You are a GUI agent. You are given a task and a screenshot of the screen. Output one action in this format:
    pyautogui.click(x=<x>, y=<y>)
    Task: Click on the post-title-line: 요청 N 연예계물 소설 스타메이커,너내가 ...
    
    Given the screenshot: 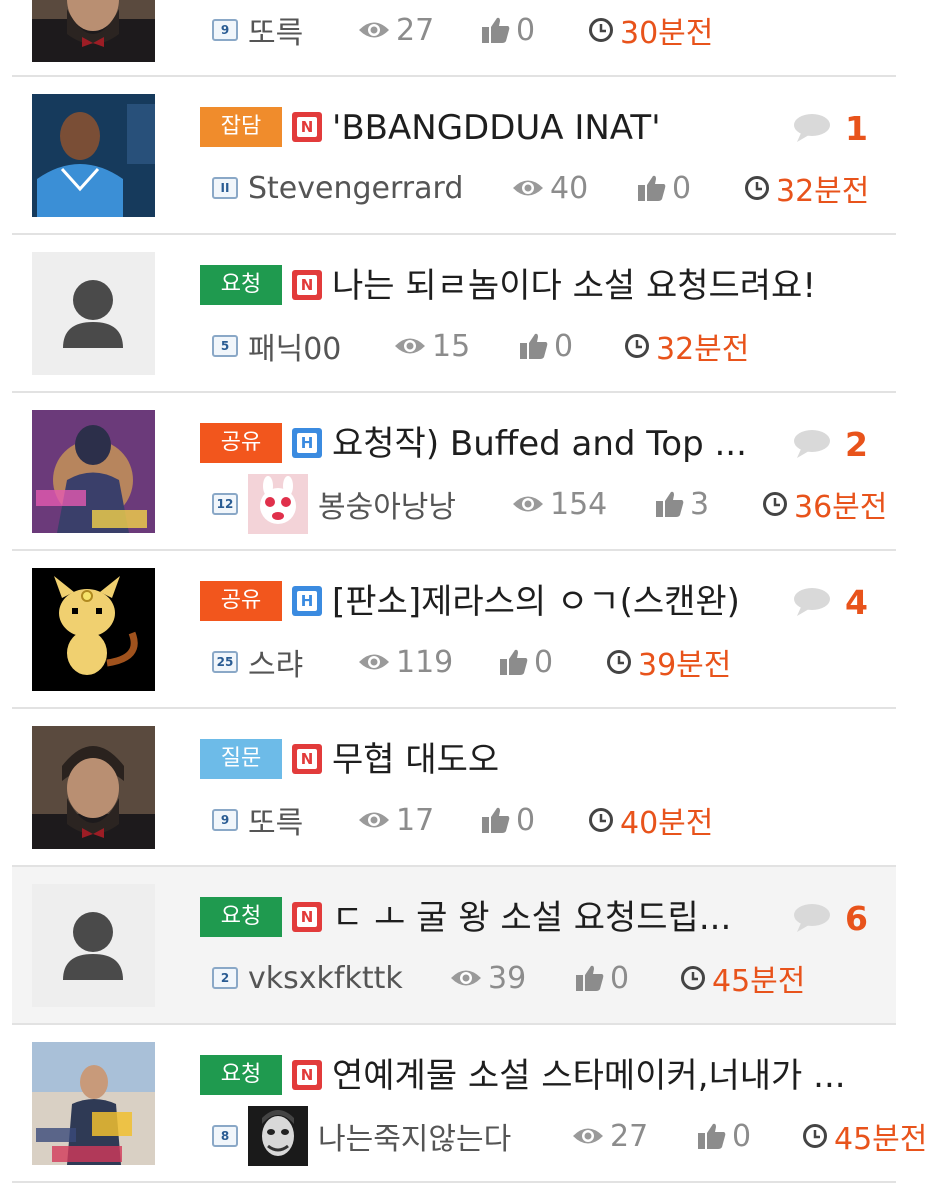 What is the action you would take?
    pyautogui.click(x=548, y=1076)
    